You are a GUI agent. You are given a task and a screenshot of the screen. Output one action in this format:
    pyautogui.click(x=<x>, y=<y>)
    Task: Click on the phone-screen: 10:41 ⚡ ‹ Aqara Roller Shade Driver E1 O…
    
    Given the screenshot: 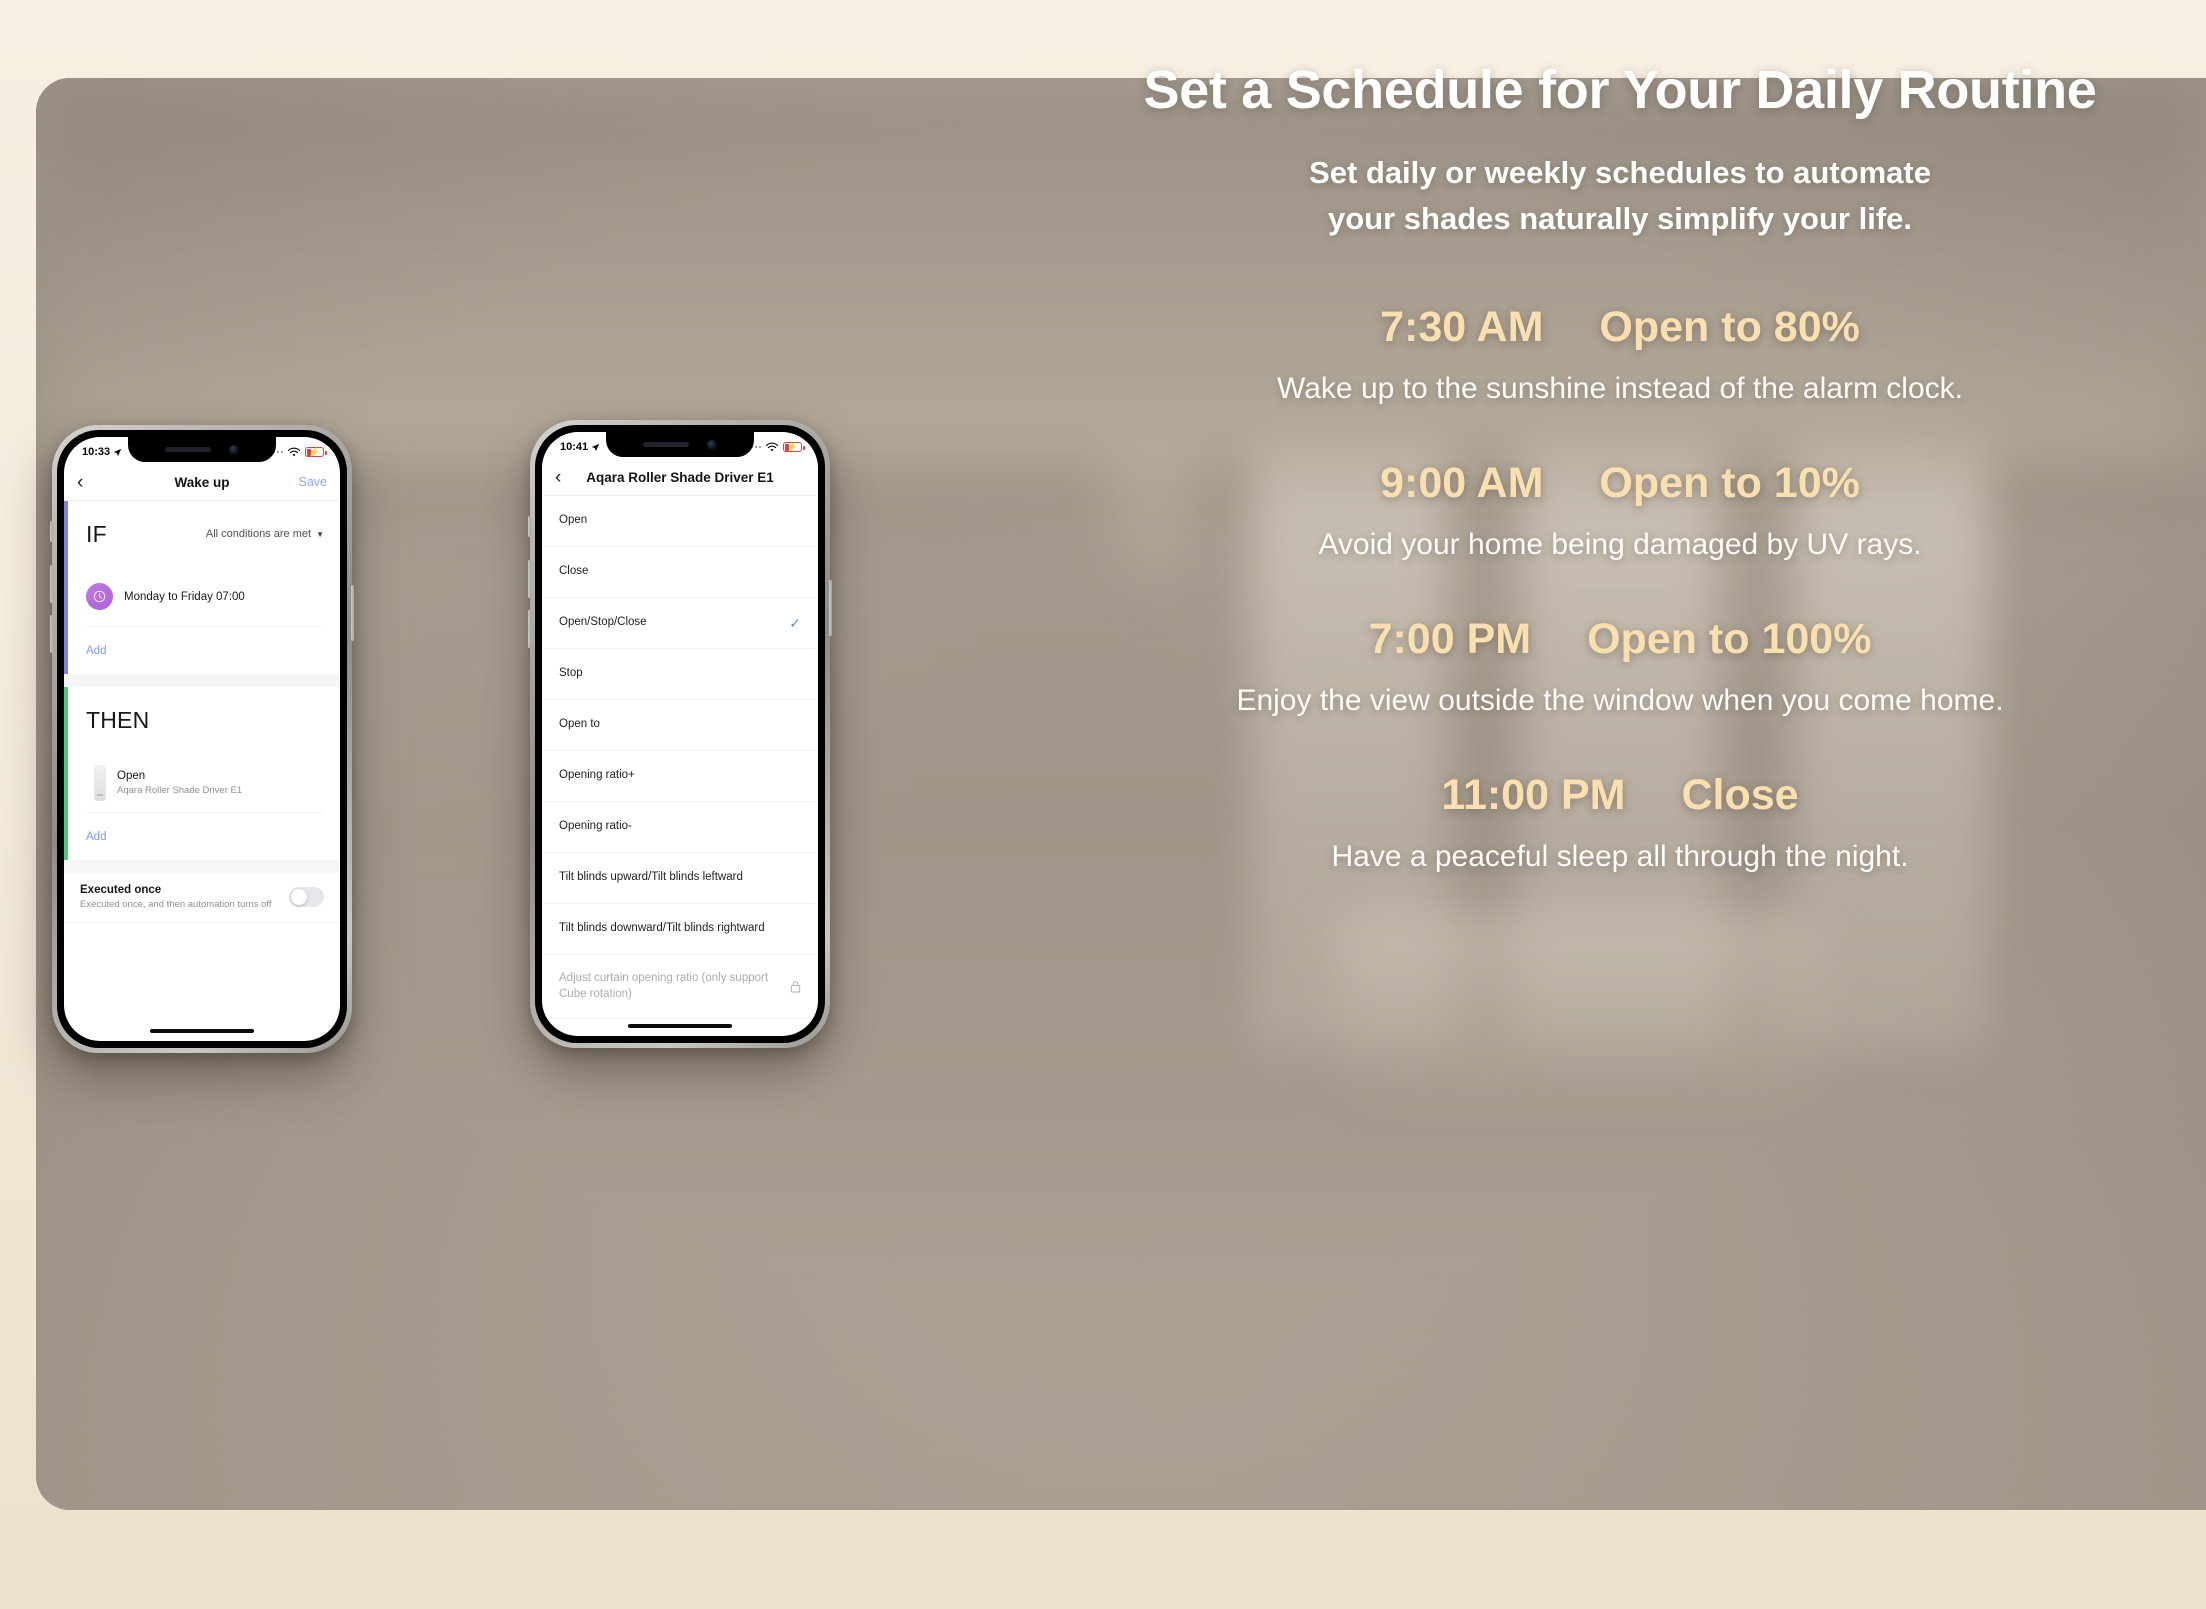 What is the action you would take?
    pyautogui.click(x=680, y=734)
    